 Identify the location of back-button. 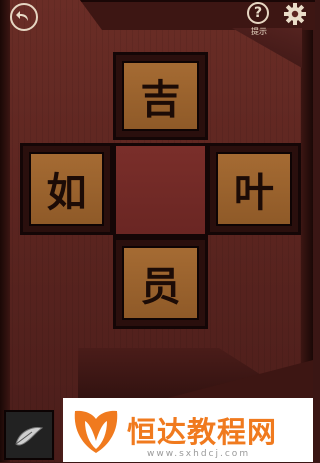
(24, 17).